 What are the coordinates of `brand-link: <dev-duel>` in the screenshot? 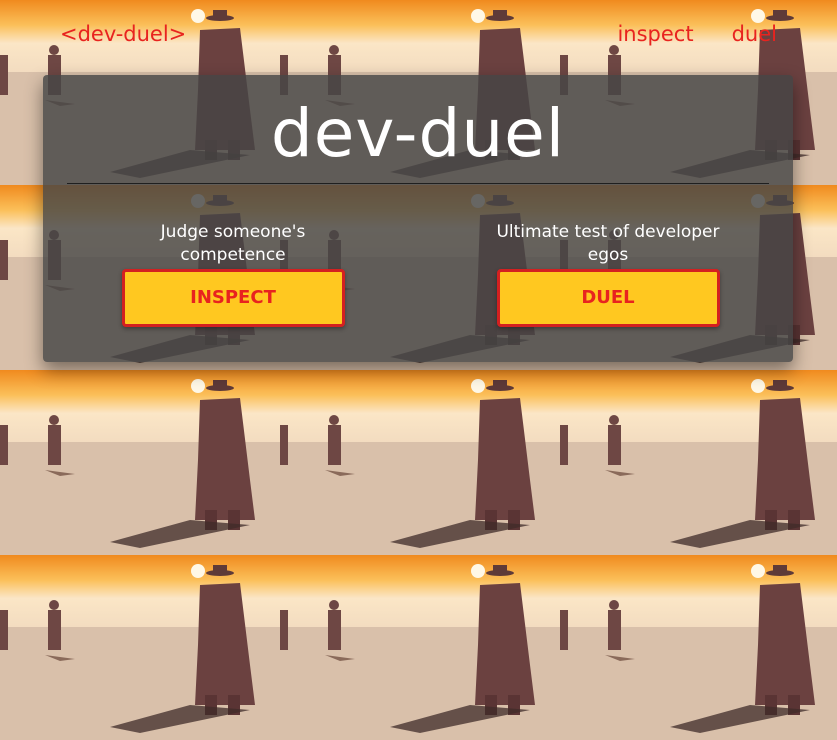 It's located at (123, 34).